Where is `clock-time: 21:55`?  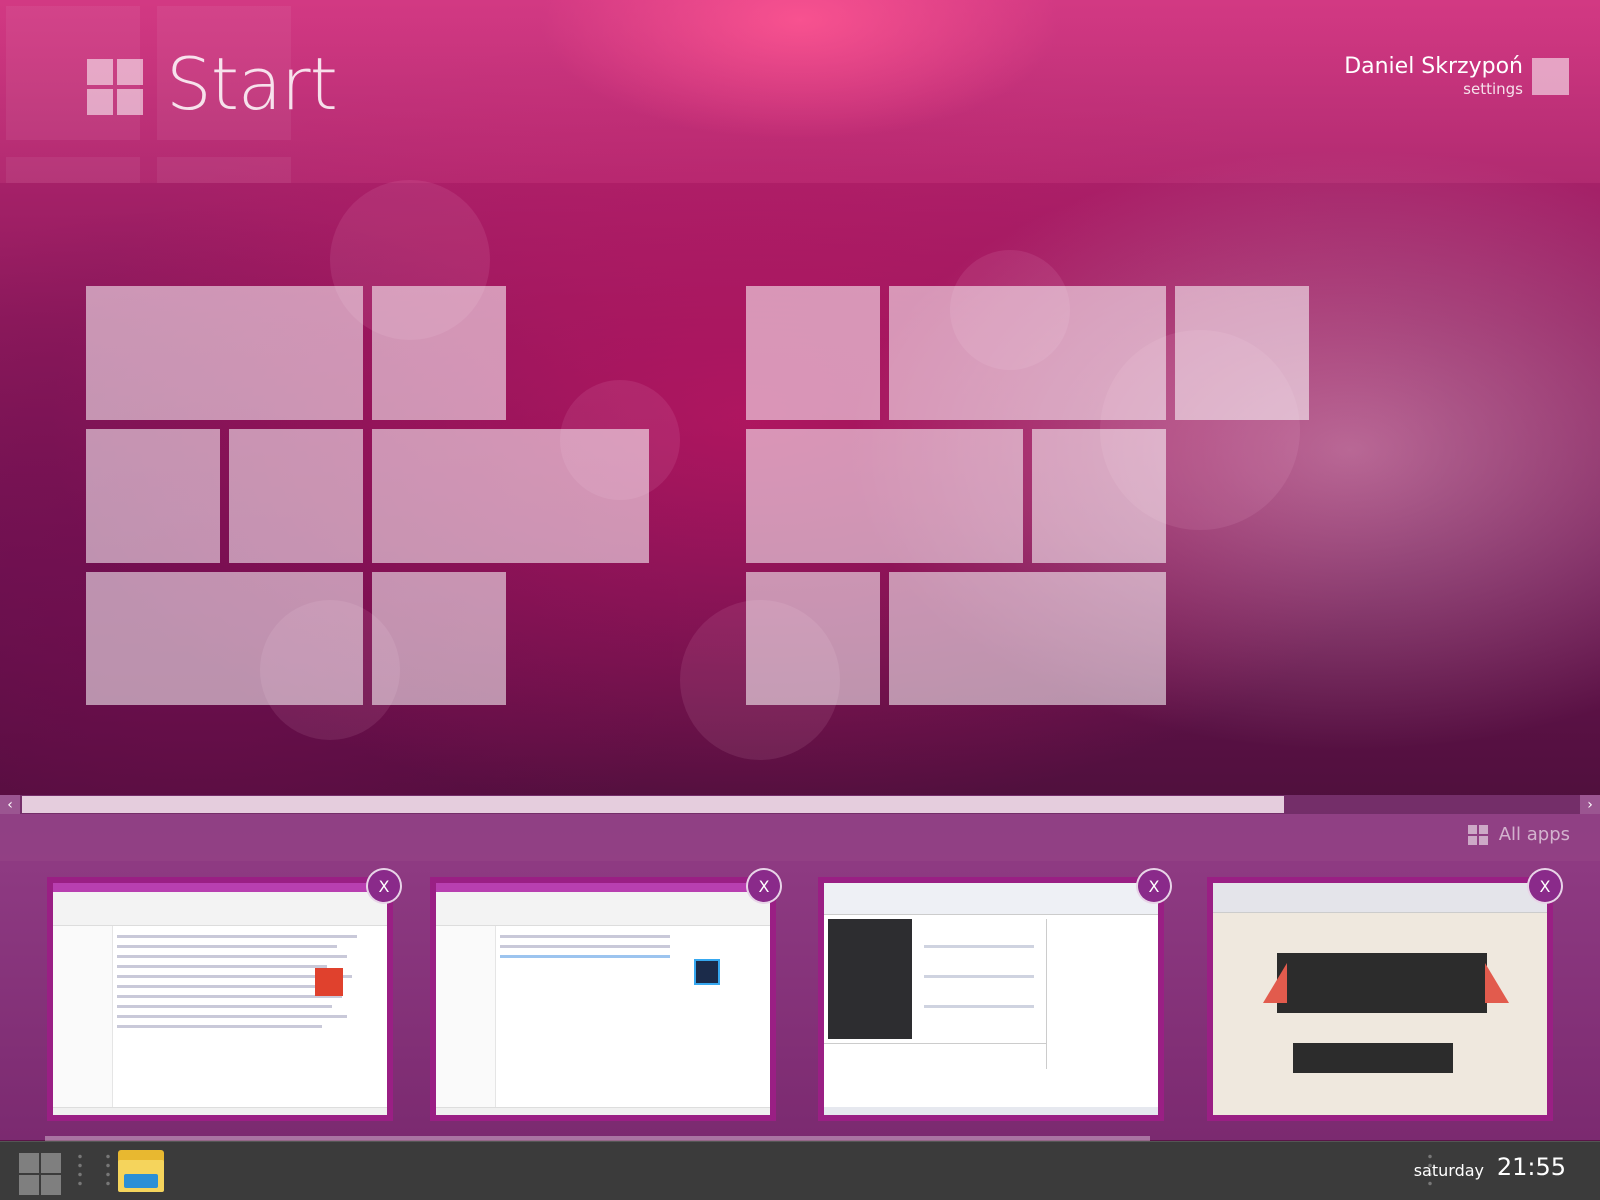 clock-time: 21:55 is located at coordinates (1531, 1167).